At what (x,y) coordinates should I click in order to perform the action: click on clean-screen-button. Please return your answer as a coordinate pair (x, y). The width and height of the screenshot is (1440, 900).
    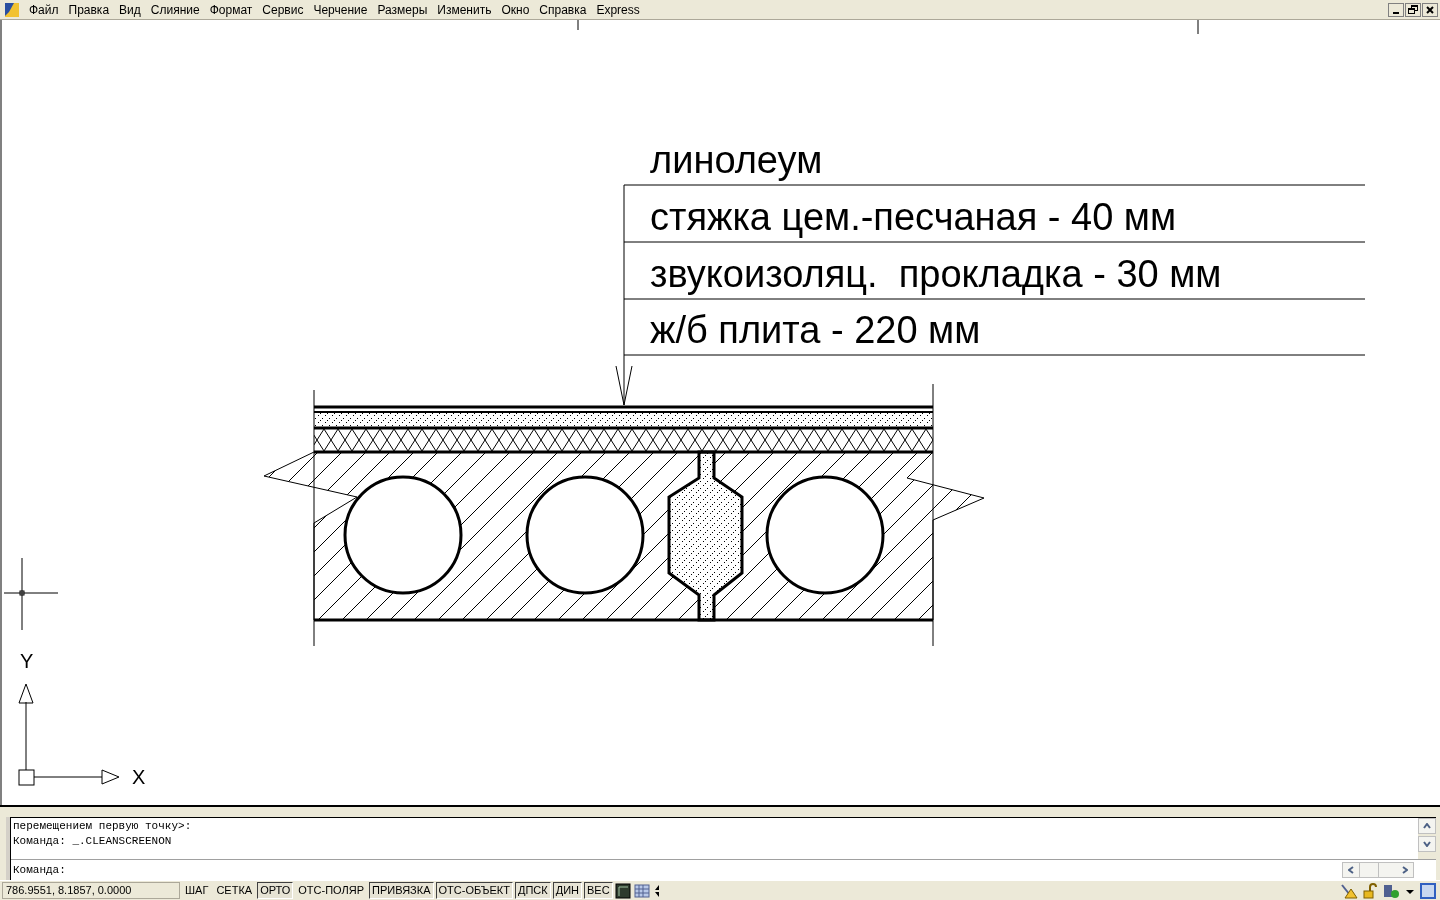
    Looking at the image, I should click on (1428, 890).